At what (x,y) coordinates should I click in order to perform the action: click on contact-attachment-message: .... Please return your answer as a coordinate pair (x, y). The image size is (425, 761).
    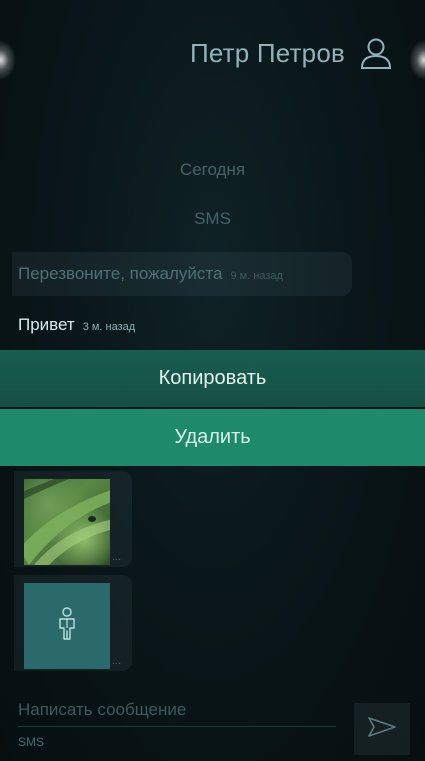
    Looking at the image, I should click on (73, 623).